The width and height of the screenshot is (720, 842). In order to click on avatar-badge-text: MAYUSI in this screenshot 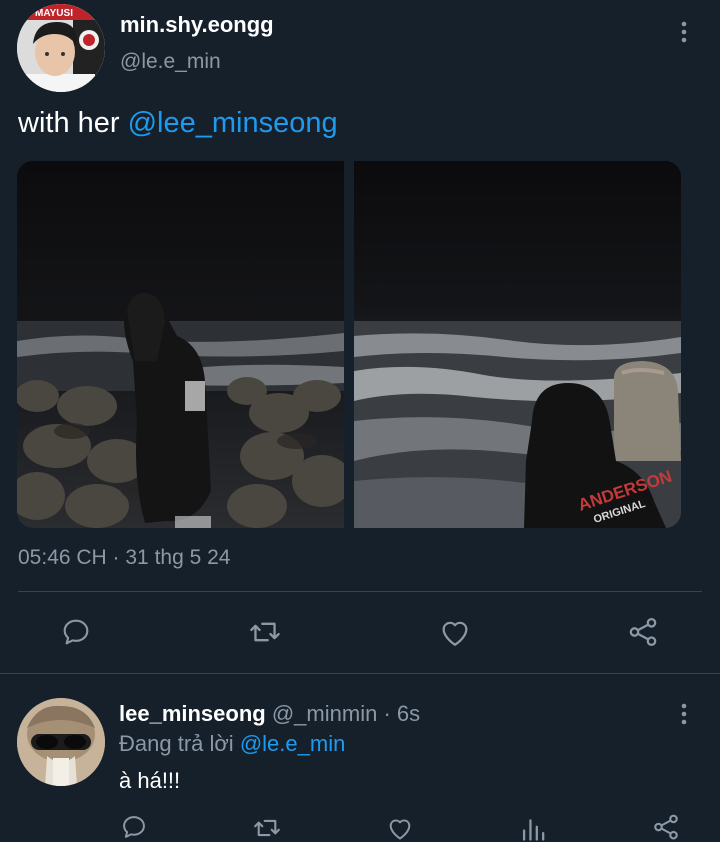, I will do `click(54, 13)`.